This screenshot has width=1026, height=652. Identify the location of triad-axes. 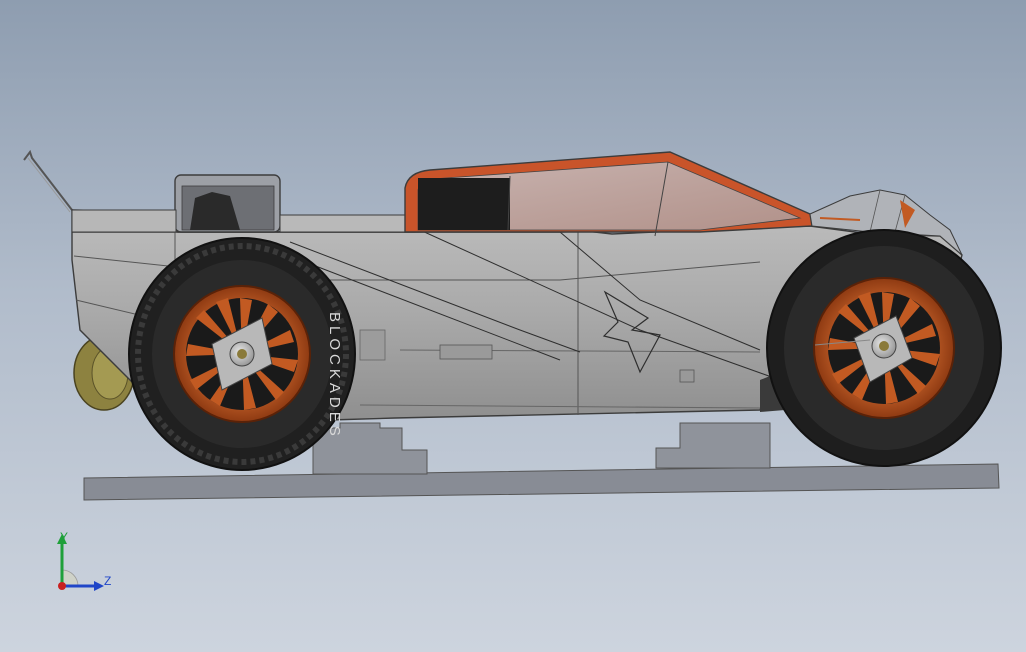
(80, 562).